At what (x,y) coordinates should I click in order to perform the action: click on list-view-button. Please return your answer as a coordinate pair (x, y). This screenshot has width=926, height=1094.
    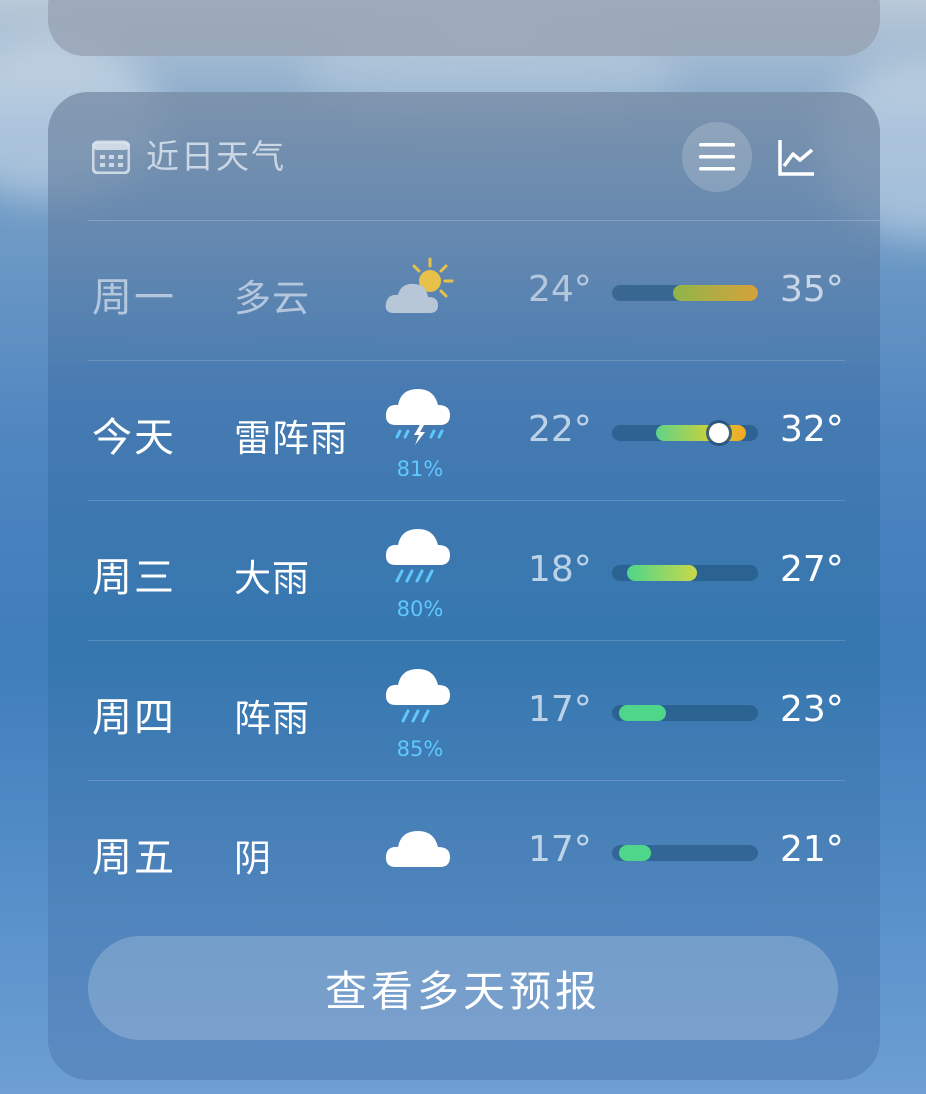
    Looking at the image, I should click on (717, 157).